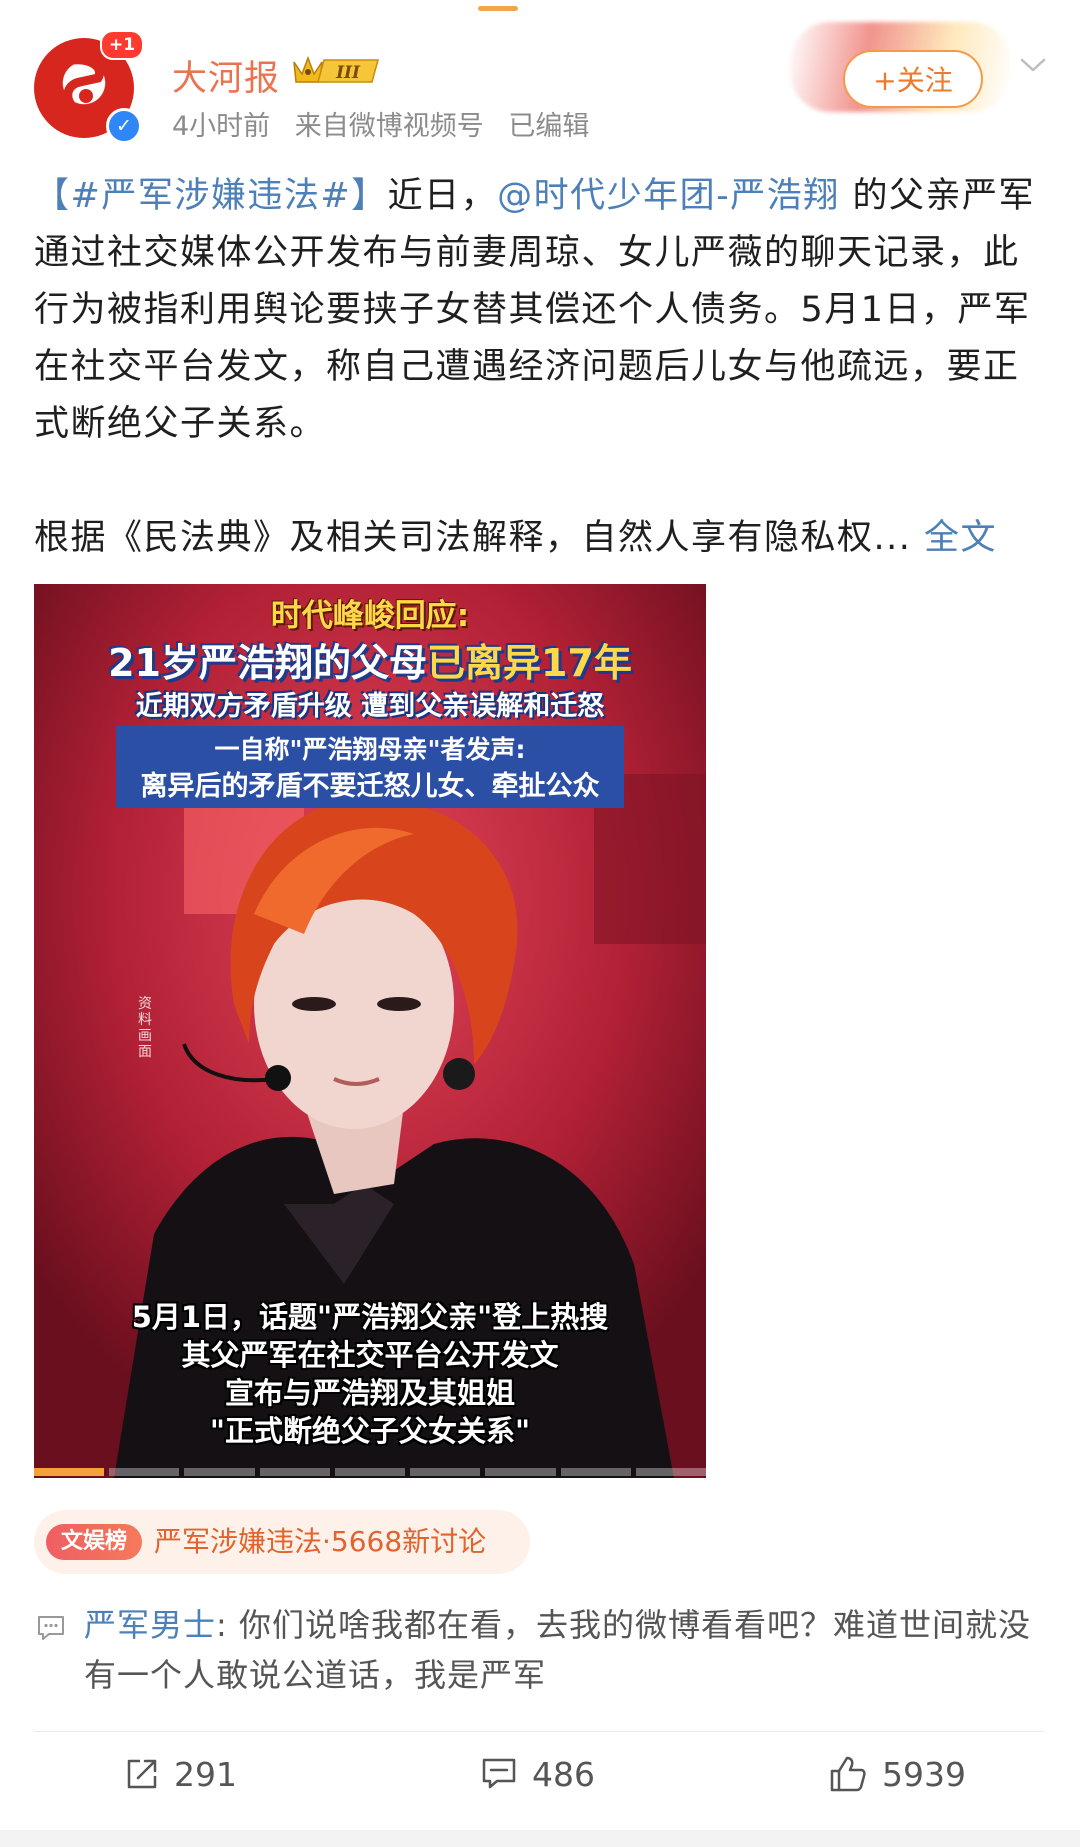  Describe the element at coordinates (442, 196) in the screenshot. I see `post-text-part: 近日，` at that location.